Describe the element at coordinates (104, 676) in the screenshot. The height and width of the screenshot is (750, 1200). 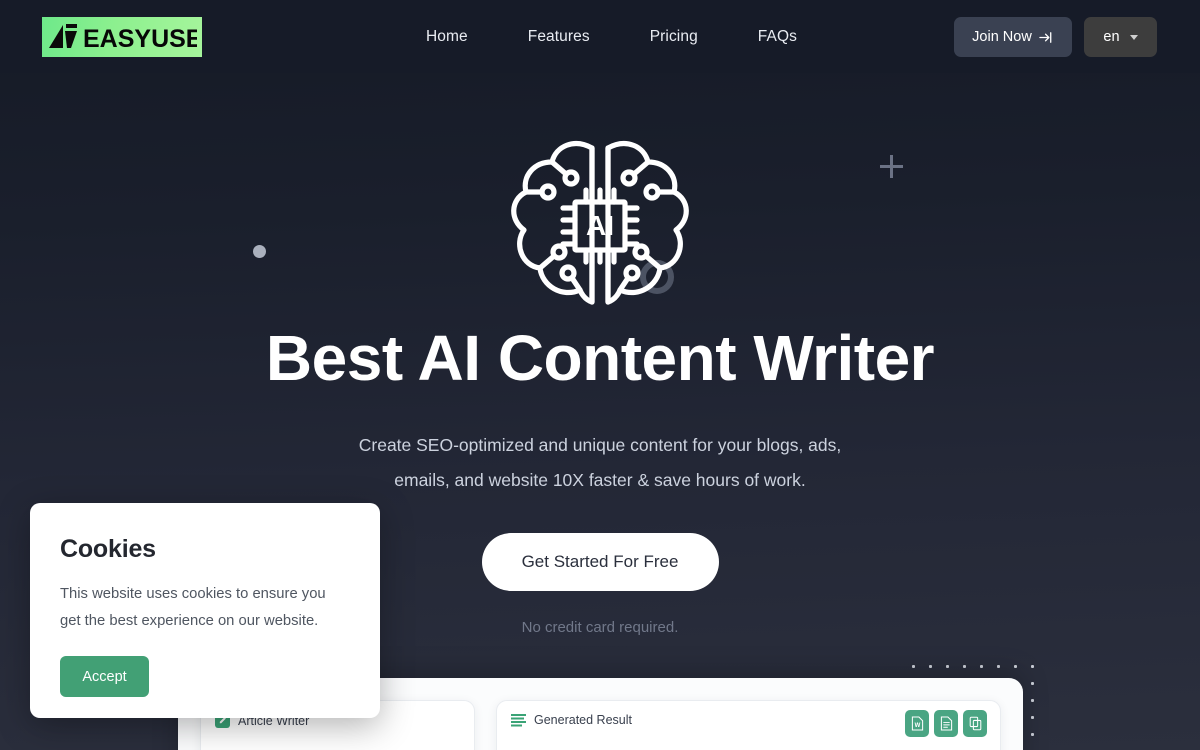
I see `cookie-accept-button: Accept` at that location.